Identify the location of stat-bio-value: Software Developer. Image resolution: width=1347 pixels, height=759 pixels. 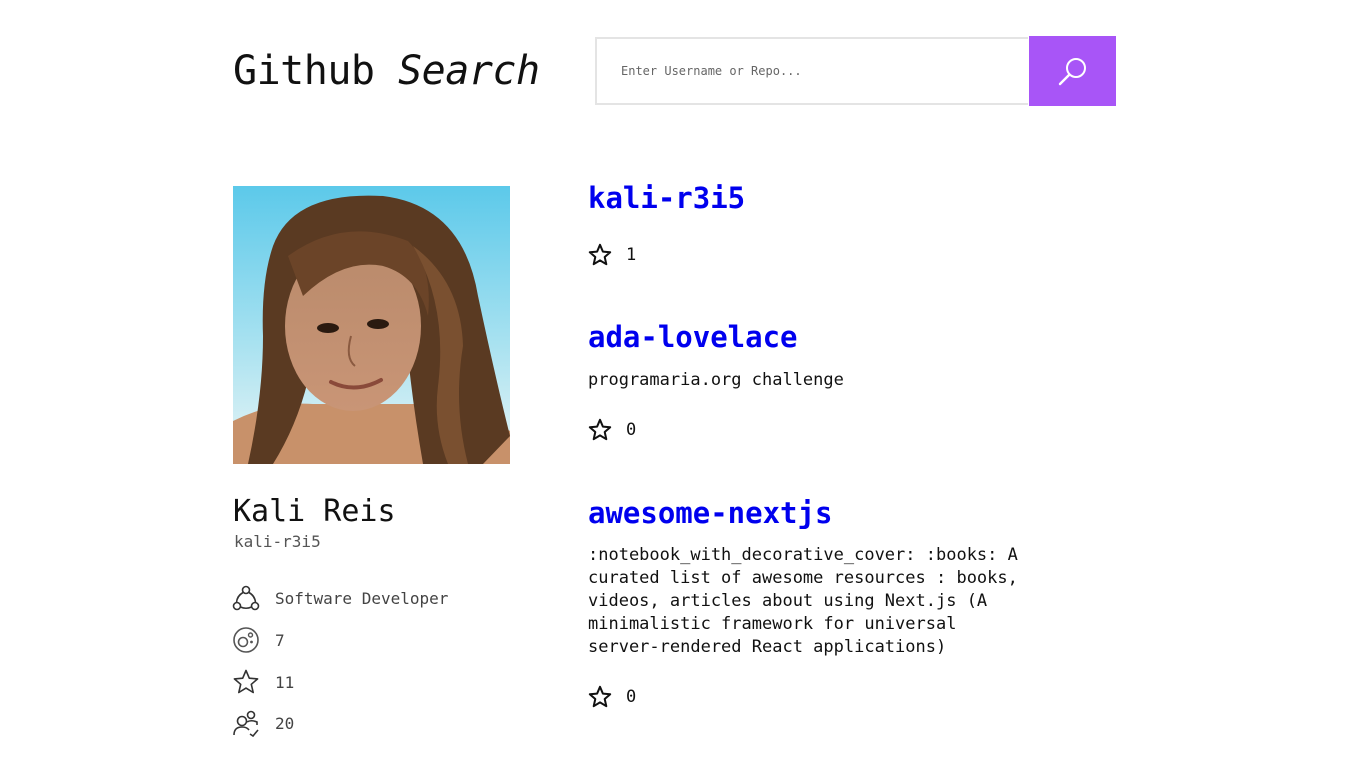
(362, 598).